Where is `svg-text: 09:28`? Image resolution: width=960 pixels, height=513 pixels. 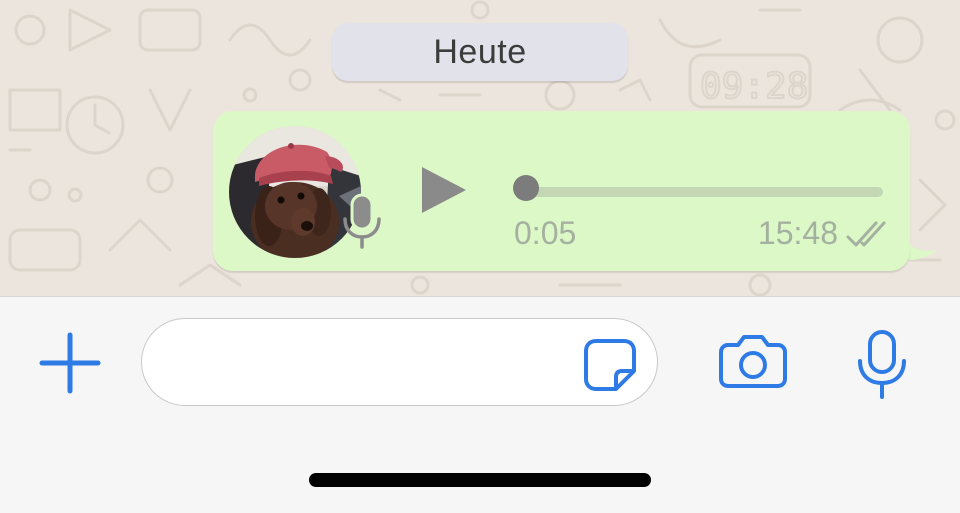 svg-text: 09:28 is located at coordinates (754, 86).